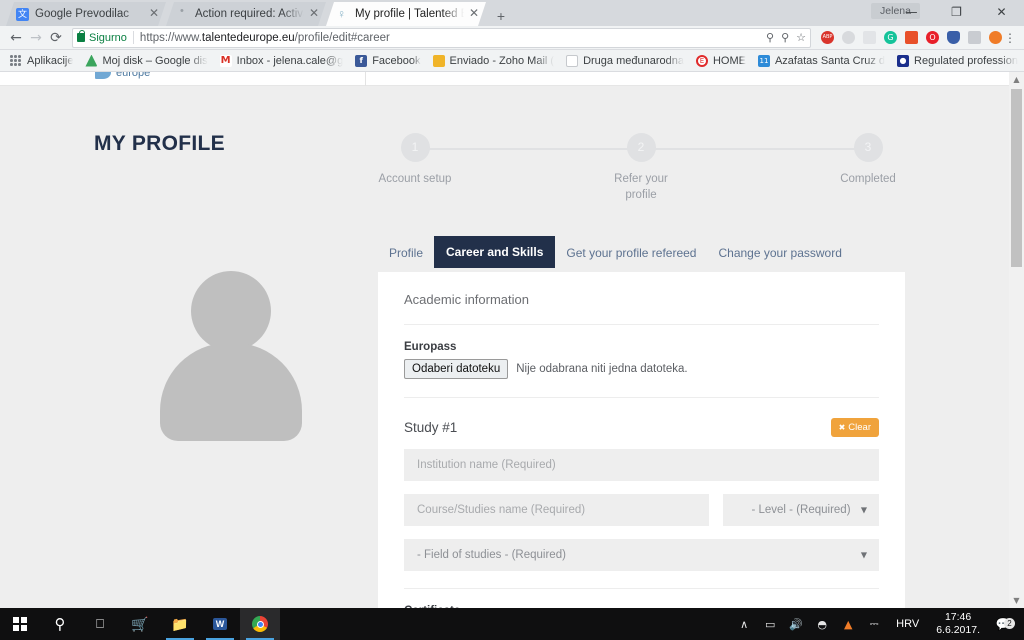  I want to click on logo-mark-icon, so click(103, 75).